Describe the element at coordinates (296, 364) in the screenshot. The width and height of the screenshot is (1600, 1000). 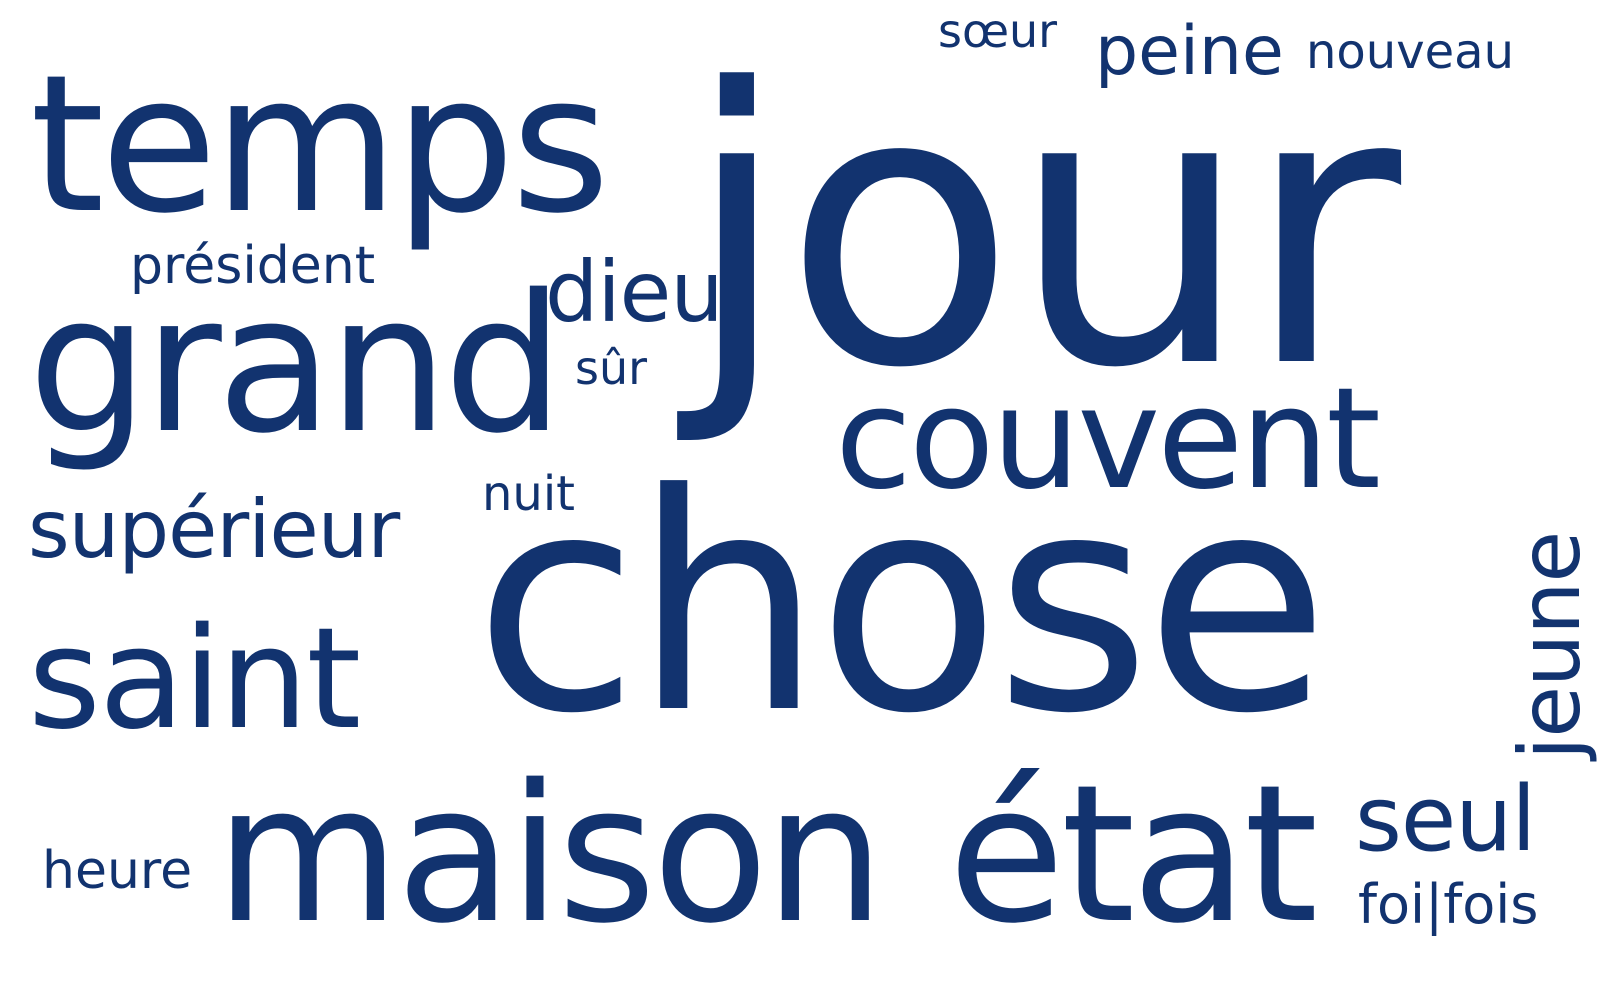
I see `word-grand: grand` at that location.